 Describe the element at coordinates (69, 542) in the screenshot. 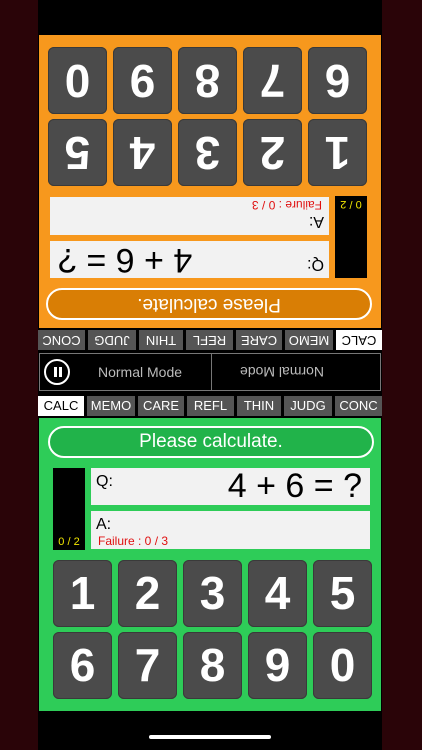

I see `bottom-score: 0 / 2` at that location.